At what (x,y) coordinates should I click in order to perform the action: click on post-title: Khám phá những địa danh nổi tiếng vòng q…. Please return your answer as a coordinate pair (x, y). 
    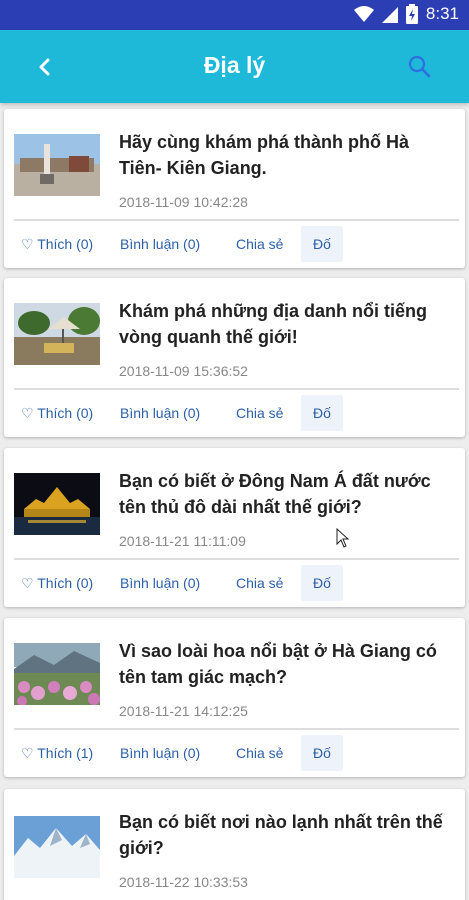
    Looking at the image, I should click on (286, 324).